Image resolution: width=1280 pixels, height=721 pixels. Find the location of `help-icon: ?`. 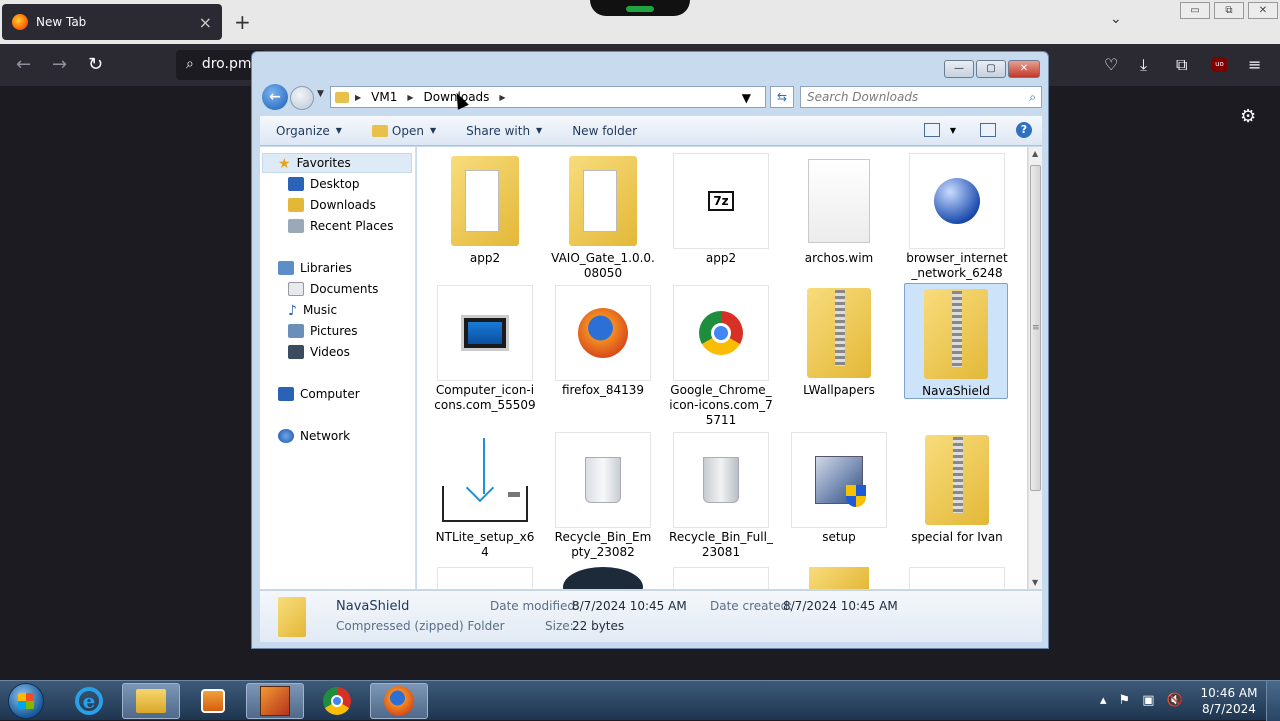

help-icon: ? is located at coordinates (1024, 130).